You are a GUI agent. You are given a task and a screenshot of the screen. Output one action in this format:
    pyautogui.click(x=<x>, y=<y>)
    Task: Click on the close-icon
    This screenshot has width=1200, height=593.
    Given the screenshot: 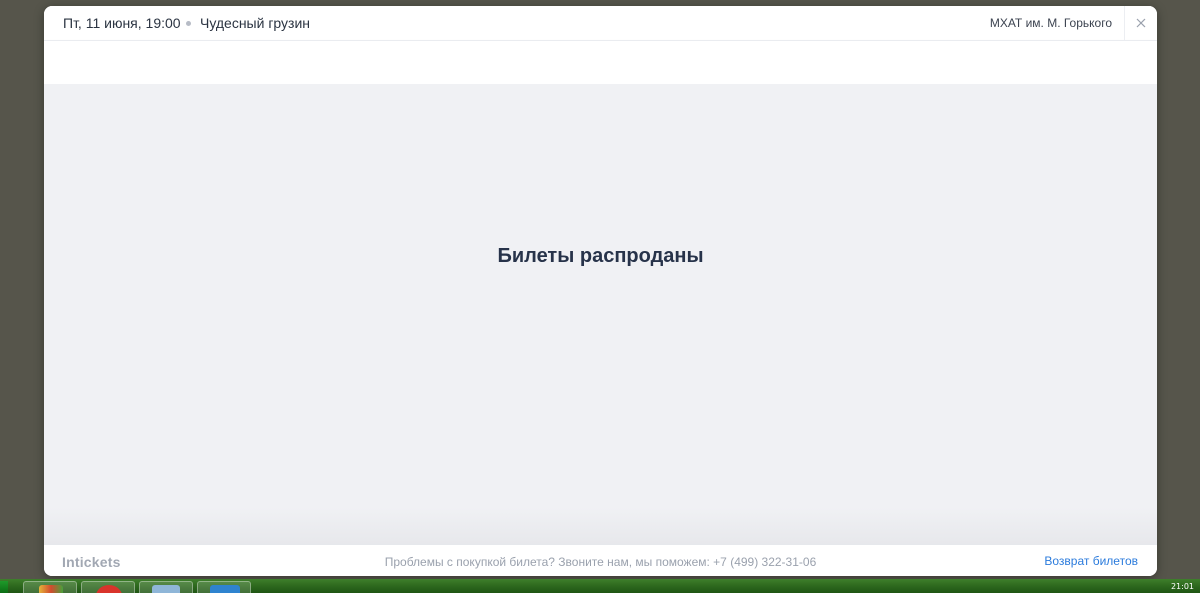 What is the action you would take?
    pyautogui.click(x=1141, y=23)
    